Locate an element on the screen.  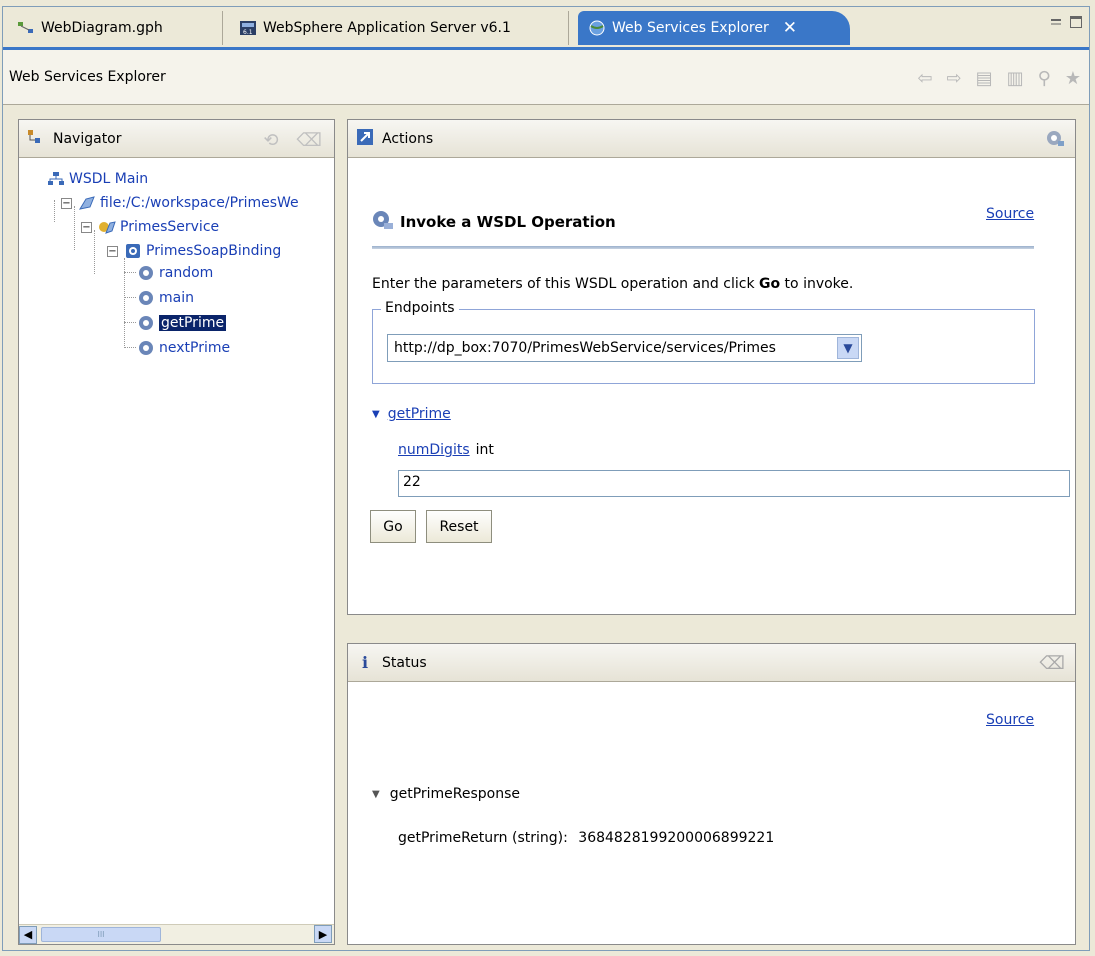
toolbar-icons: ⇦ ⇨ ▤ ▥ ⚲ ★ is located at coordinates (999, 78).